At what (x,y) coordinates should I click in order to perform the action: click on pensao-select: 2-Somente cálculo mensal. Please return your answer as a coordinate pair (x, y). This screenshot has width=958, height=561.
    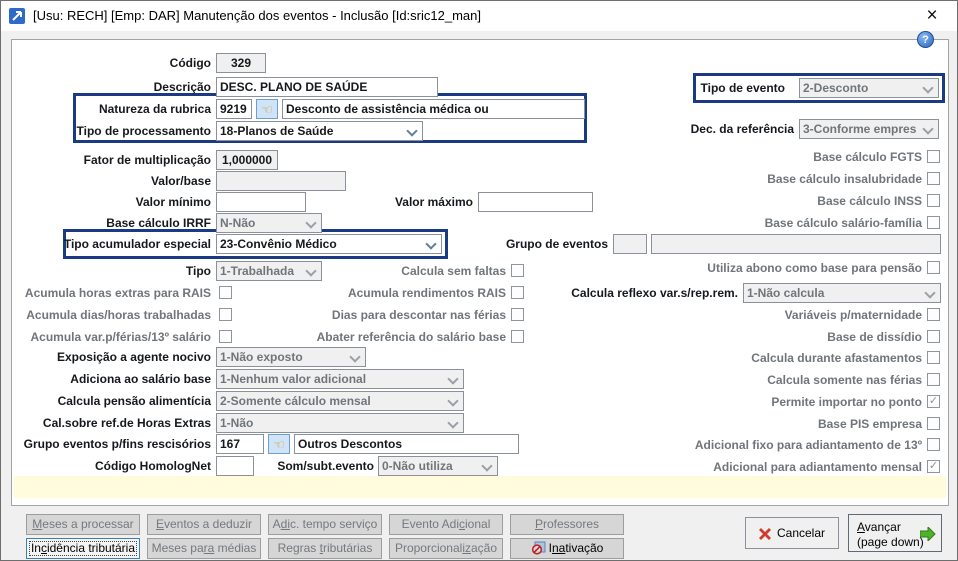
    Looking at the image, I should click on (340, 401).